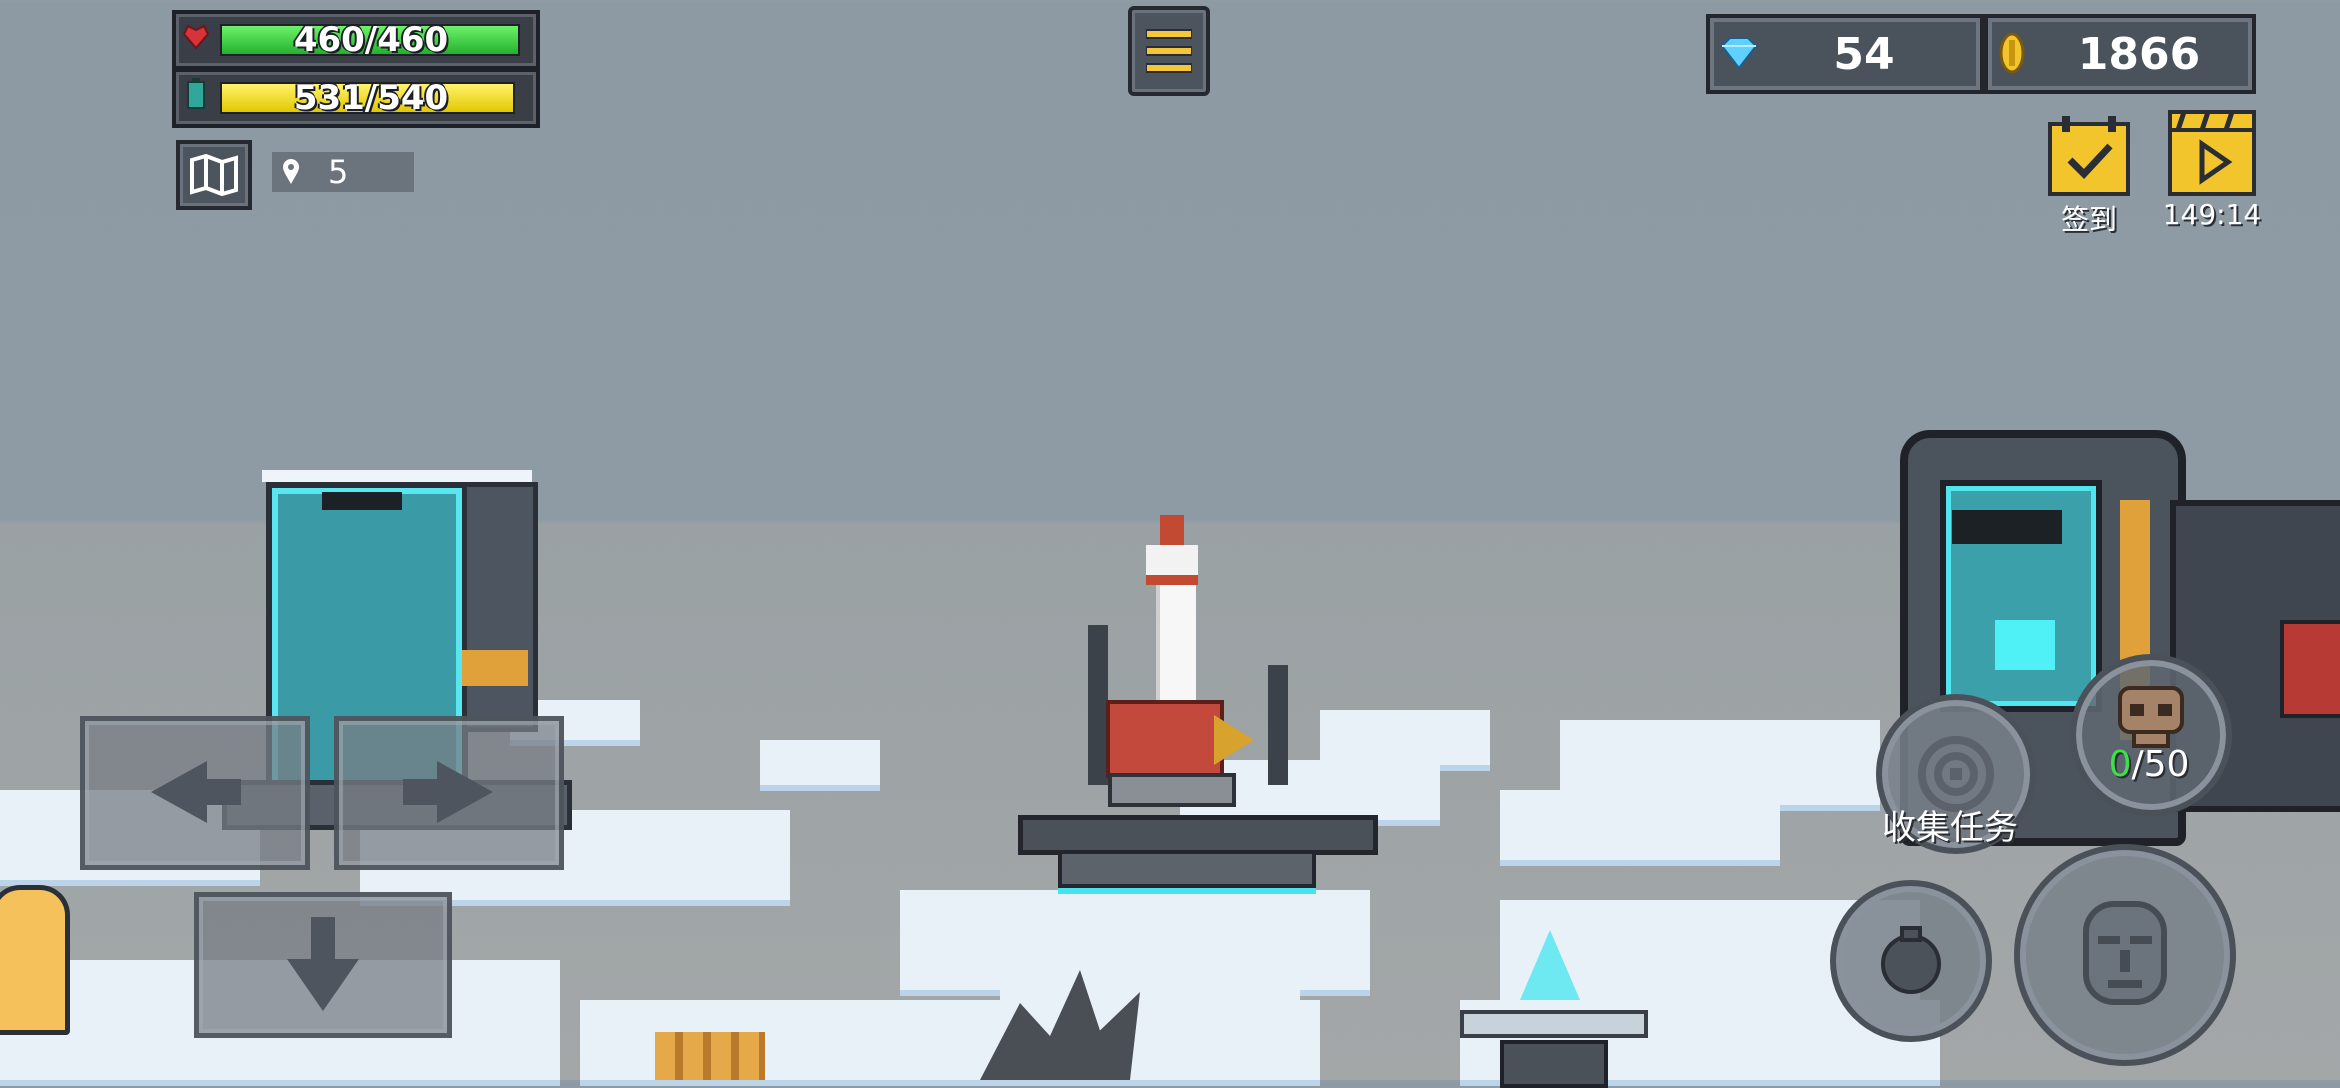 The image size is (2340, 1088). Describe the element at coordinates (35, 960) in the screenshot. I see `lamp` at that location.